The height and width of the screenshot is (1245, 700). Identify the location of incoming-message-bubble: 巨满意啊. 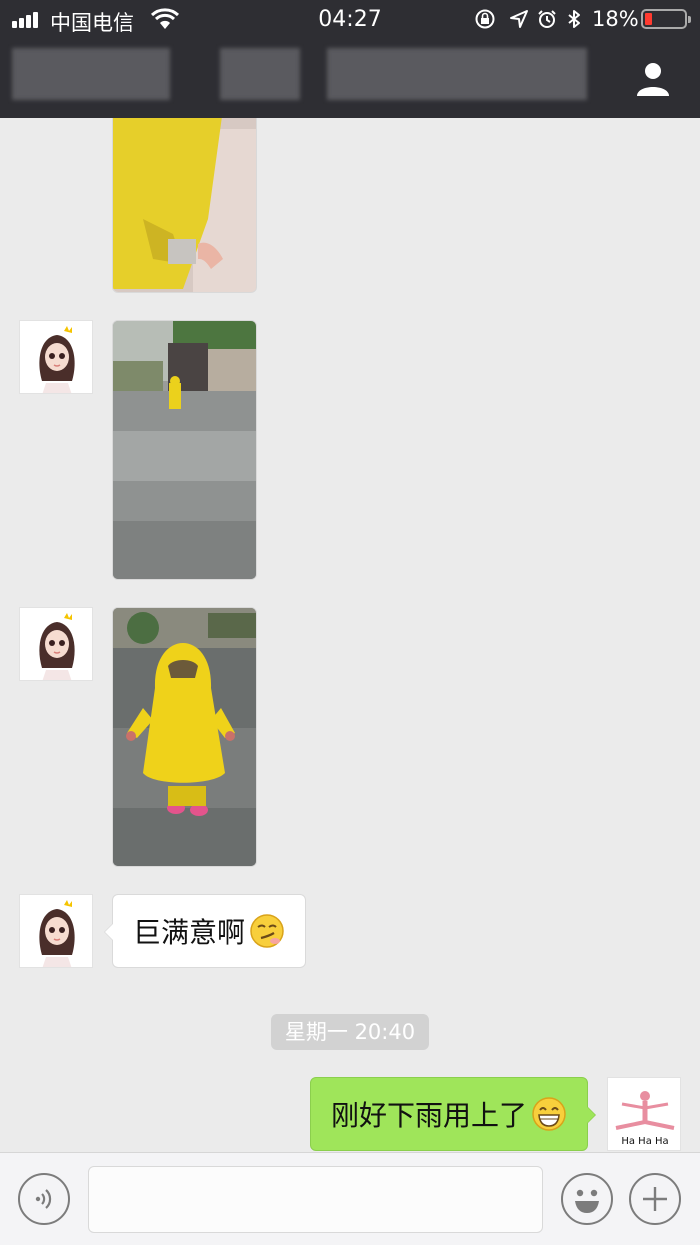
(205, 931).